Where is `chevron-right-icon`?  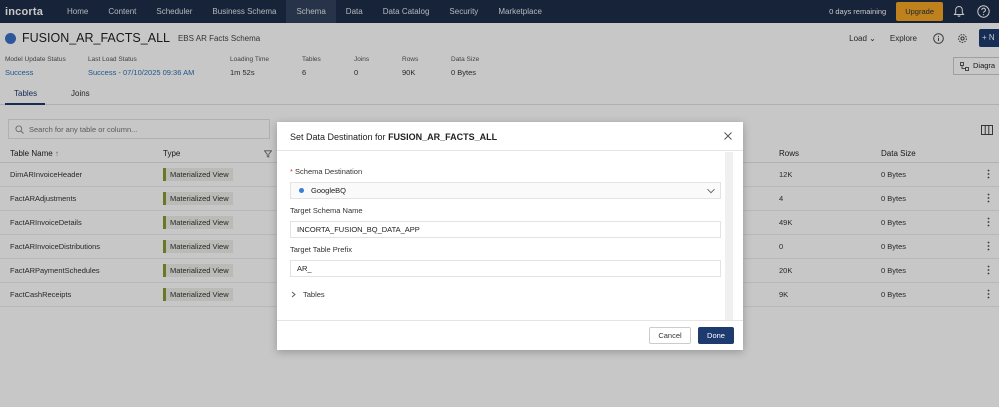
chevron-right-icon is located at coordinates (293, 294).